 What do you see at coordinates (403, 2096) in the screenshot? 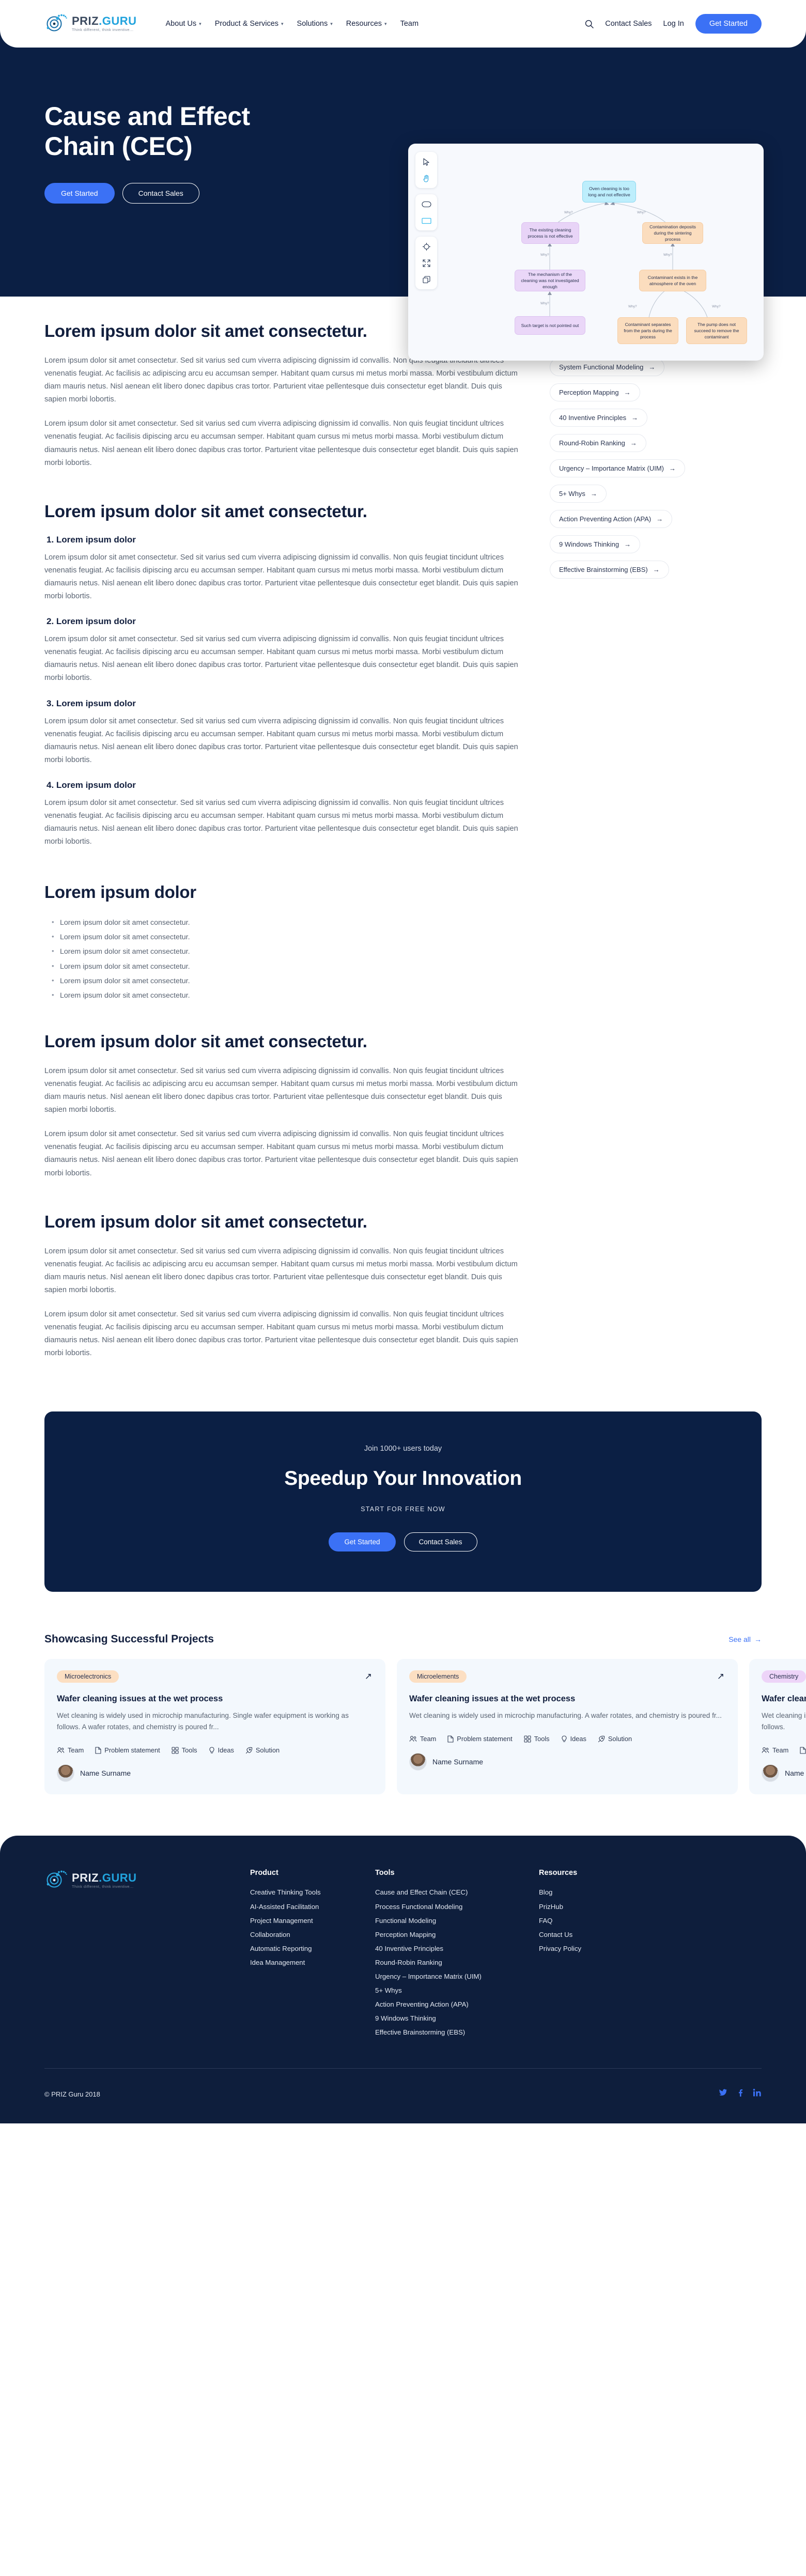
I see `footer-bottom: © PRIZ Guru 2018` at bounding box center [403, 2096].